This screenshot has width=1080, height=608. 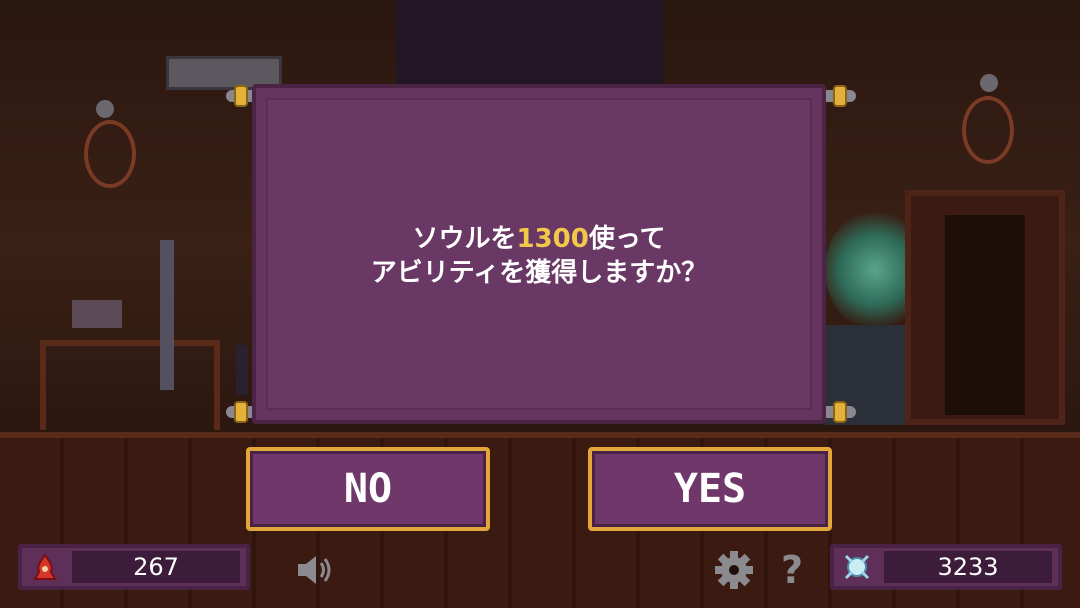 What do you see at coordinates (792, 570) in the screenshot?
I see `question-icon: ?` at bounding box center [792, 570].